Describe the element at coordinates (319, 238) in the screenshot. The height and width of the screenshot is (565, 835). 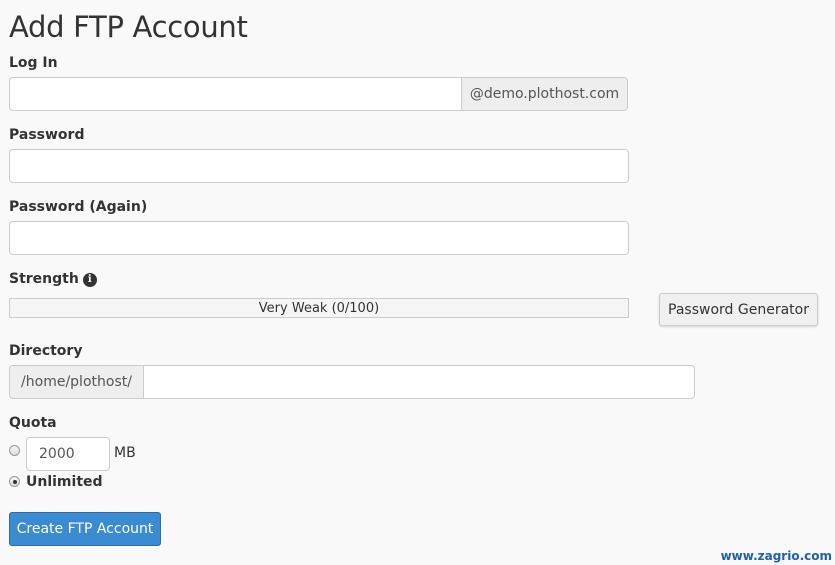
I see `password-again-input` at that location.